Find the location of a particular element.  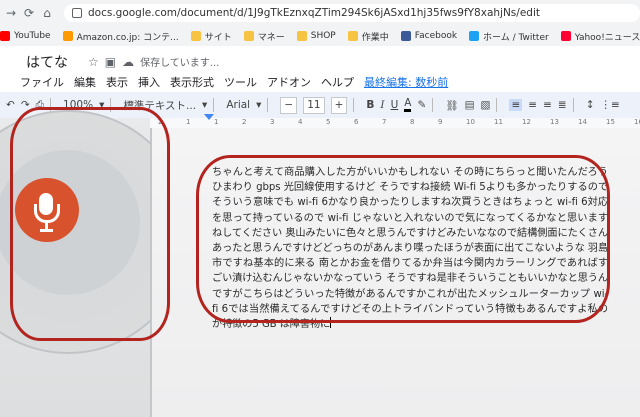

menu-item: 表示形式 is located at coordinates (192, 82).